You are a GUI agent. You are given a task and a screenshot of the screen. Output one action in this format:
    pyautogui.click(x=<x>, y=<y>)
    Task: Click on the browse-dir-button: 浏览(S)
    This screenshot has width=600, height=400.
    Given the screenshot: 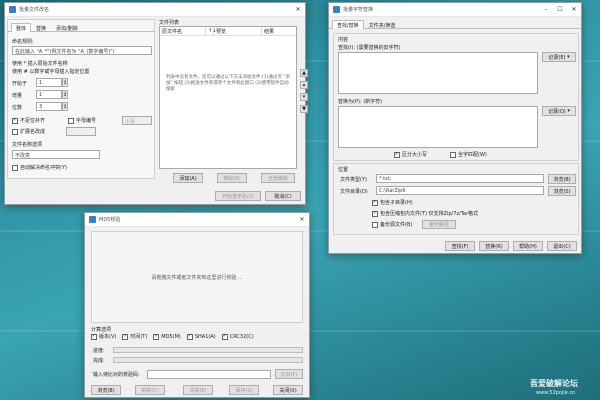 What is the action you would take?
    pyautogui.click(x=562, y=191)
    